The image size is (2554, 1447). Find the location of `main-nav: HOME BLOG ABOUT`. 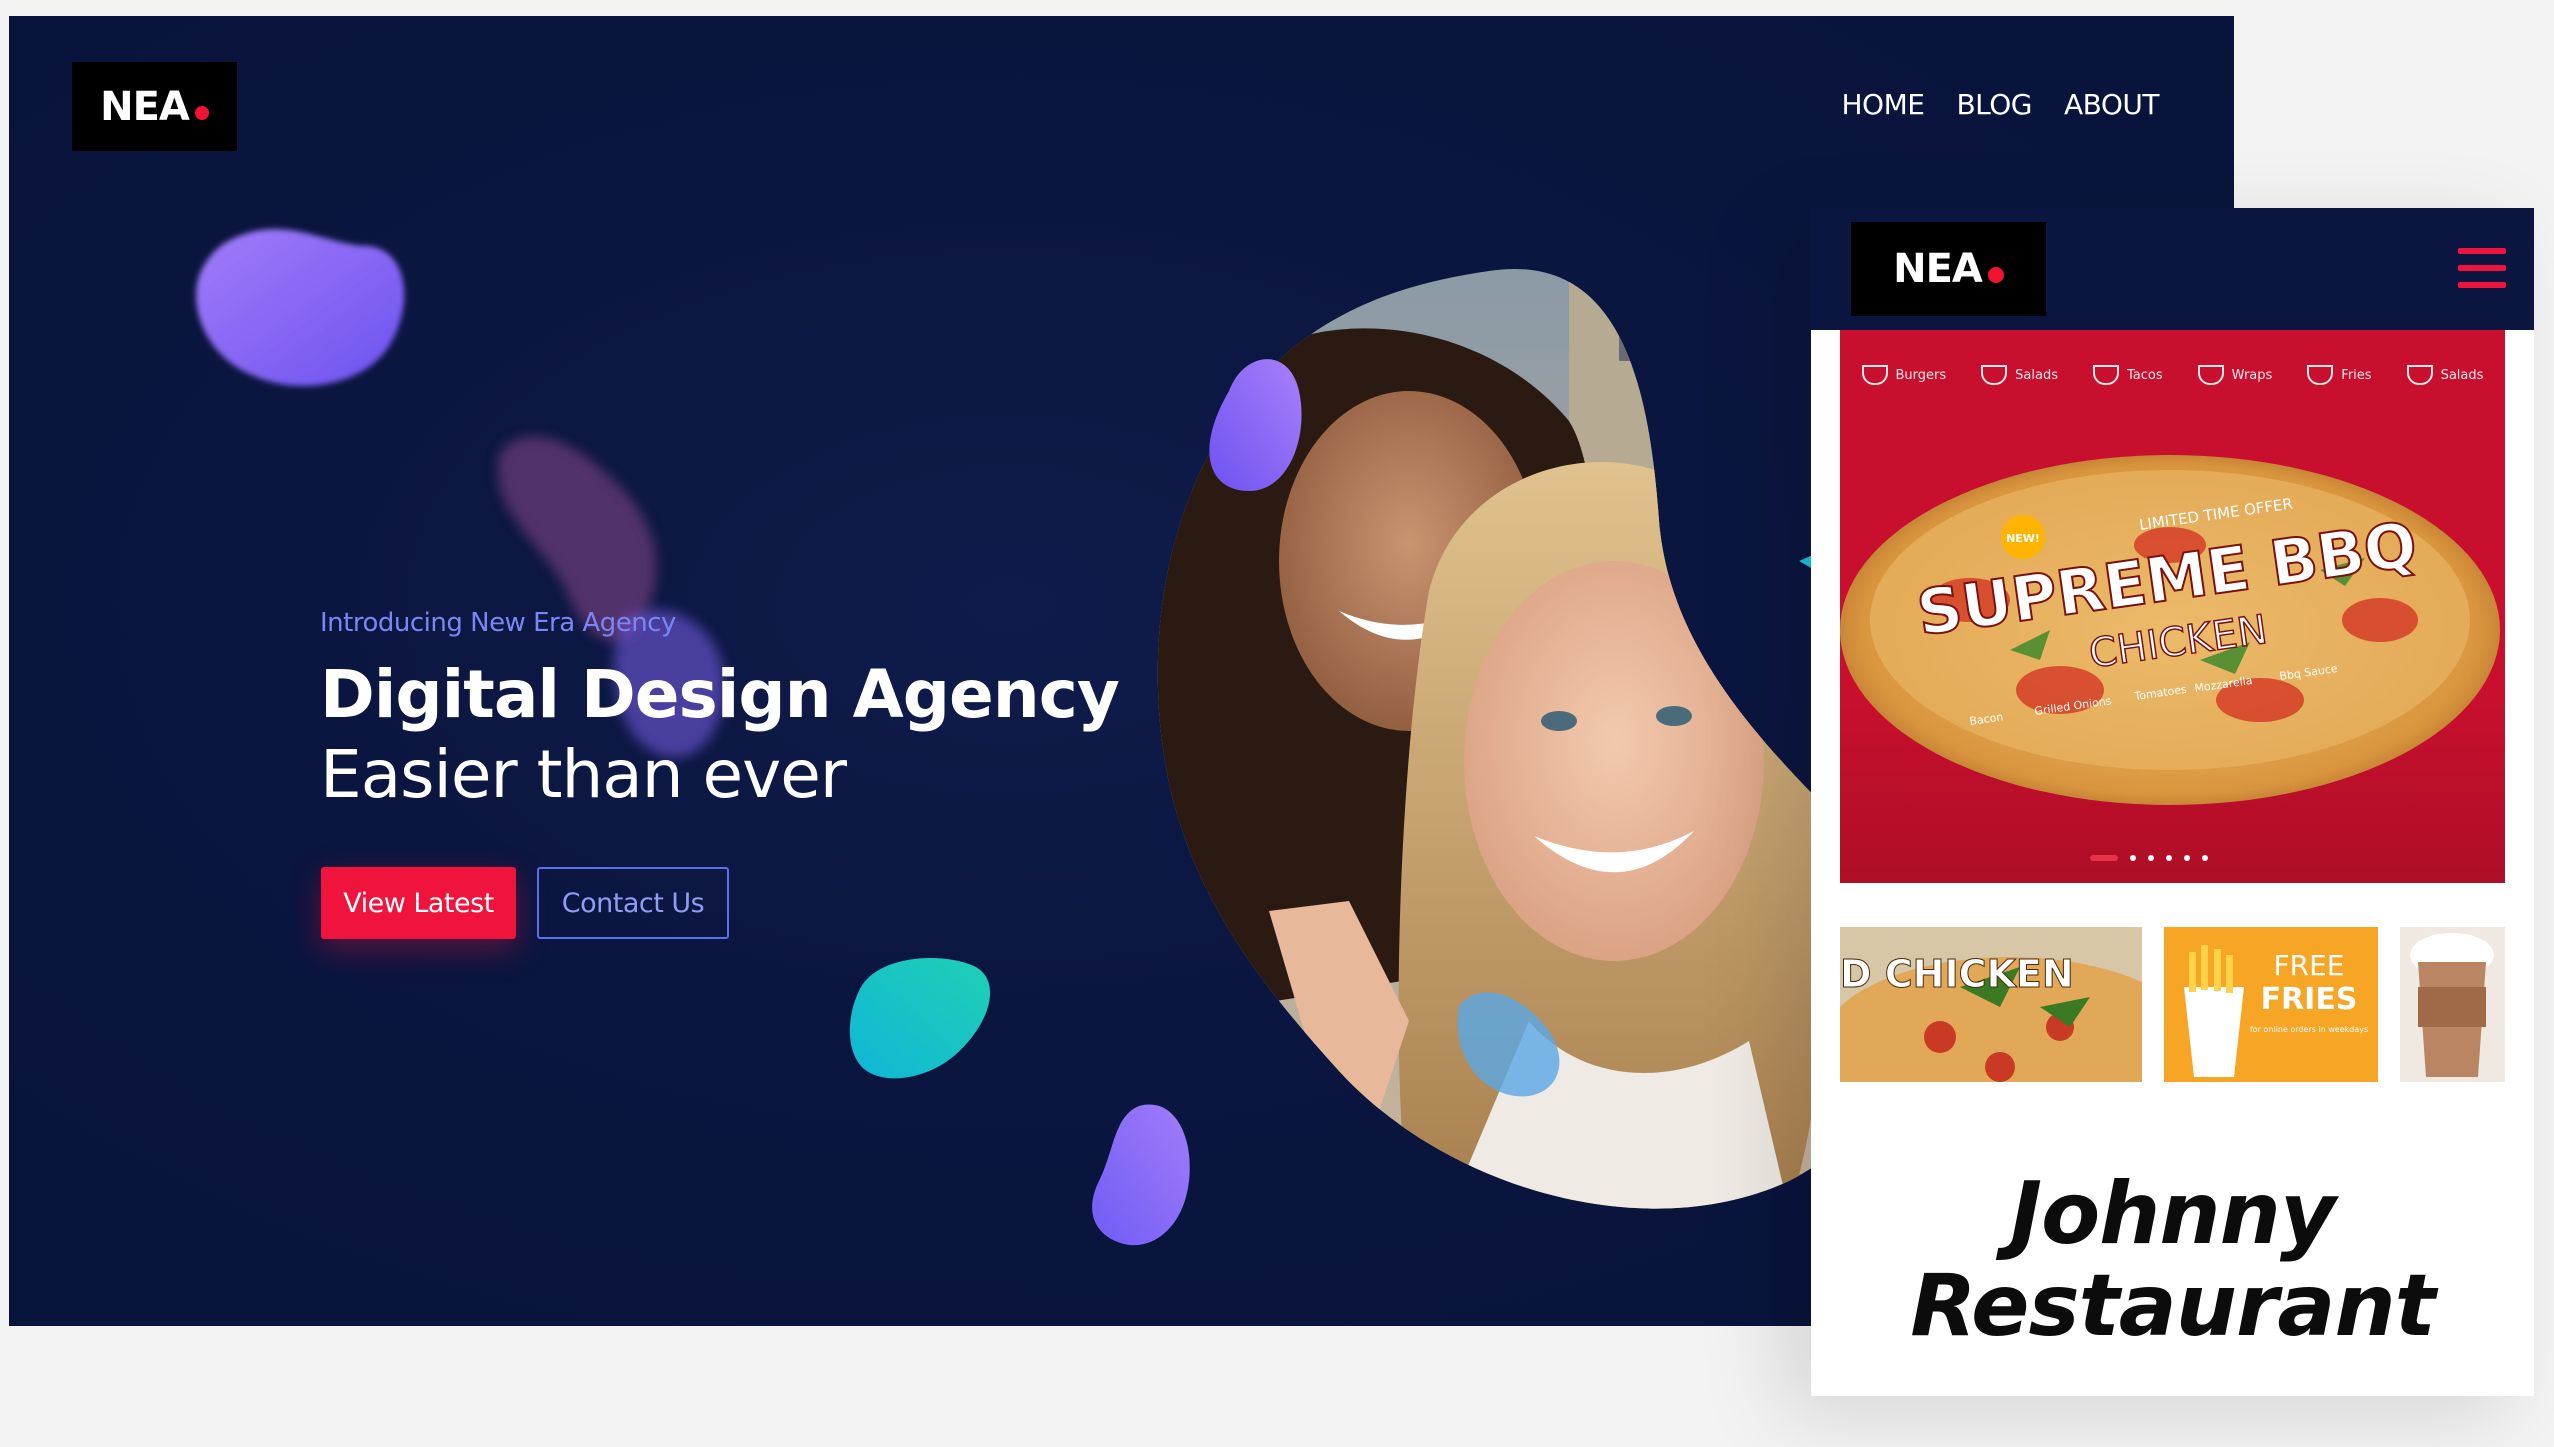

main-nav: HOME BLOG ABOUT is located at coordinates (2000, 104).